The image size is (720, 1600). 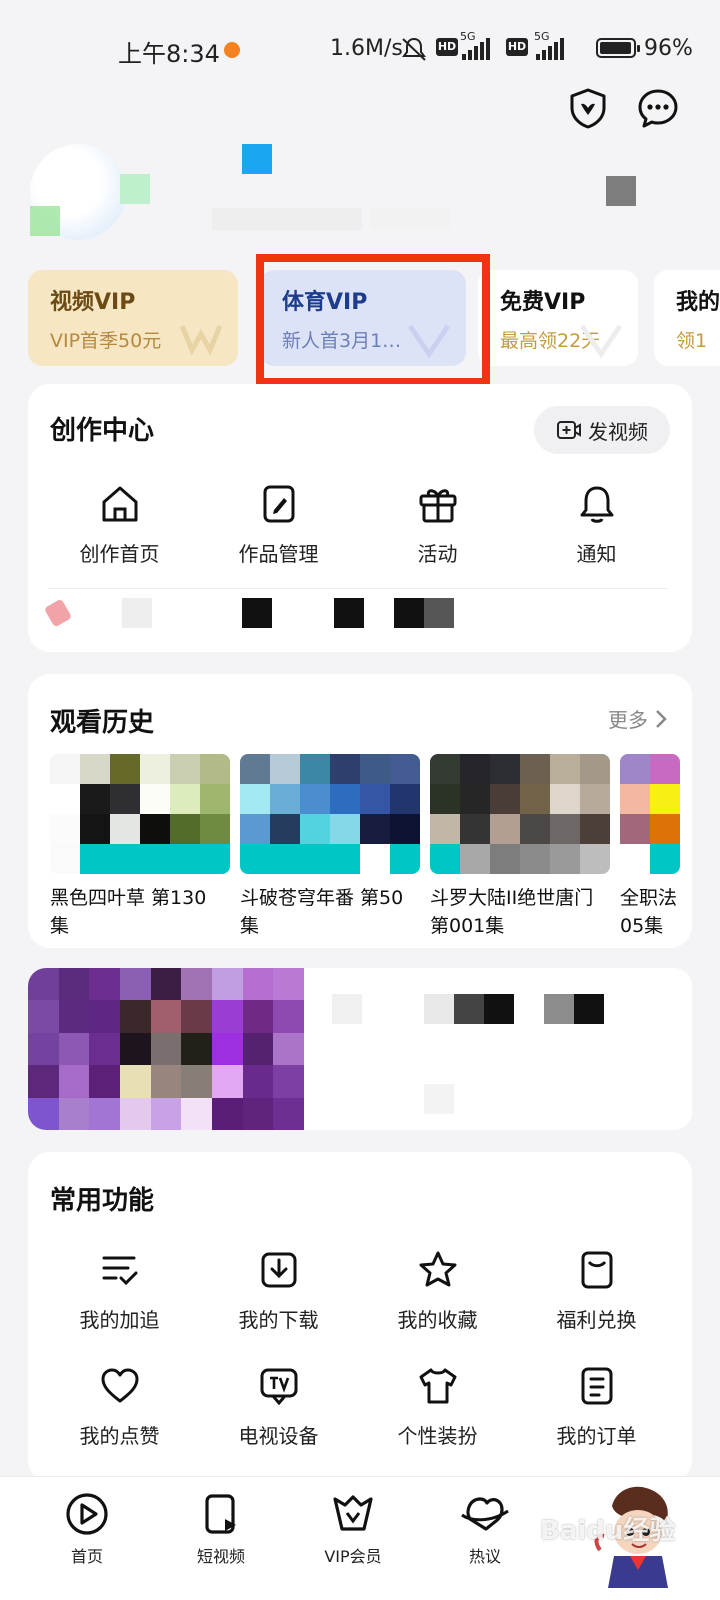 What do you see at coordinates (658, 108) in the screenshot?
I see `message-icon` at bounding box center [658, 108].